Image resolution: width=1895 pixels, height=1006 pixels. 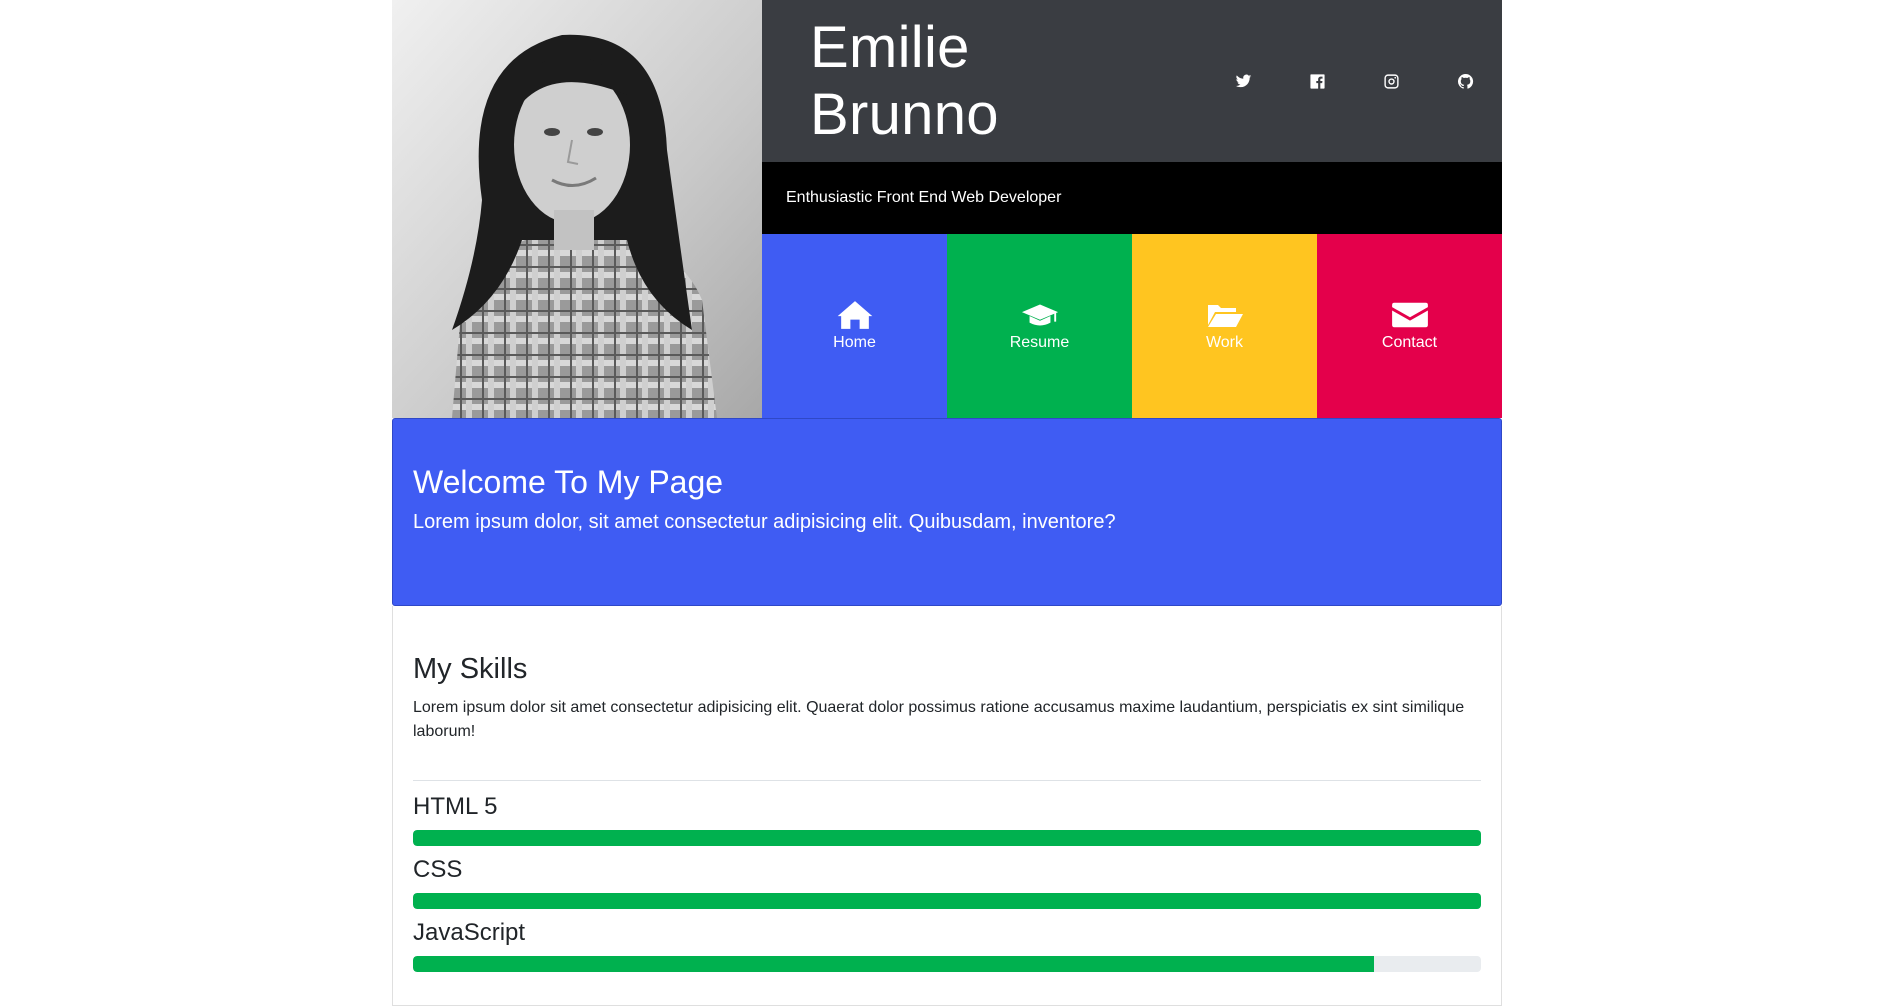 What do you see at coordinates (854, 342) in the screenshot?
I see `nav-label-home: Home` at bounding box center [854, 342].